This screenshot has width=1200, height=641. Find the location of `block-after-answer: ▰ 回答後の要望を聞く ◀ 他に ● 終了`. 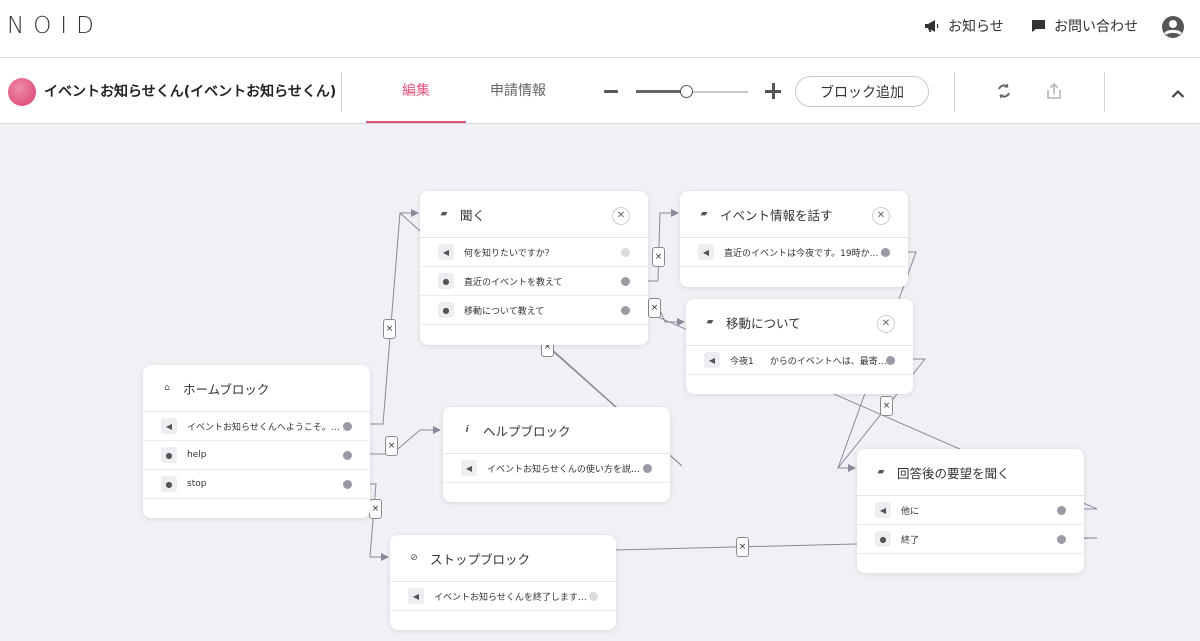

block-after-answer: ▰ 回答後の要望を聞く ◀ 他に ● 終了 is located at coordinates (970, 511).